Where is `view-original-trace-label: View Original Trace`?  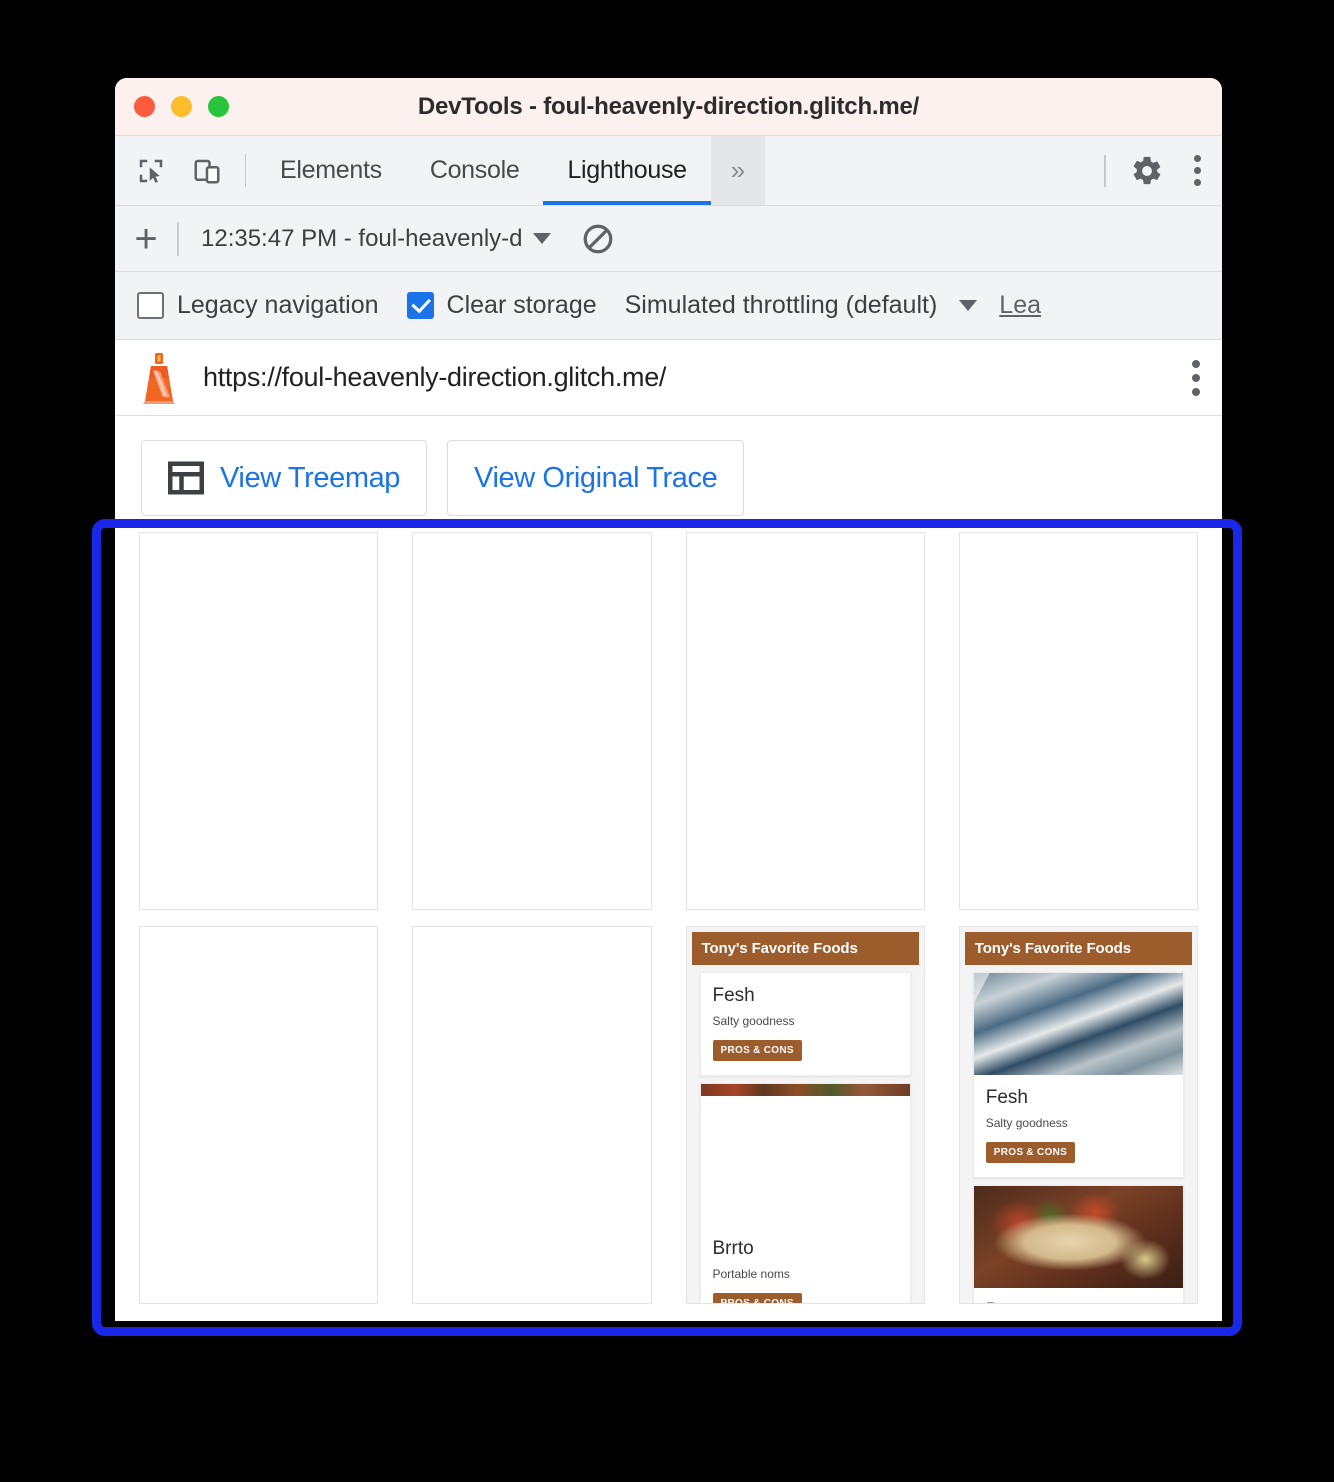
view-original-trace-label: View Original Trace is located at coordinates (596, 477).